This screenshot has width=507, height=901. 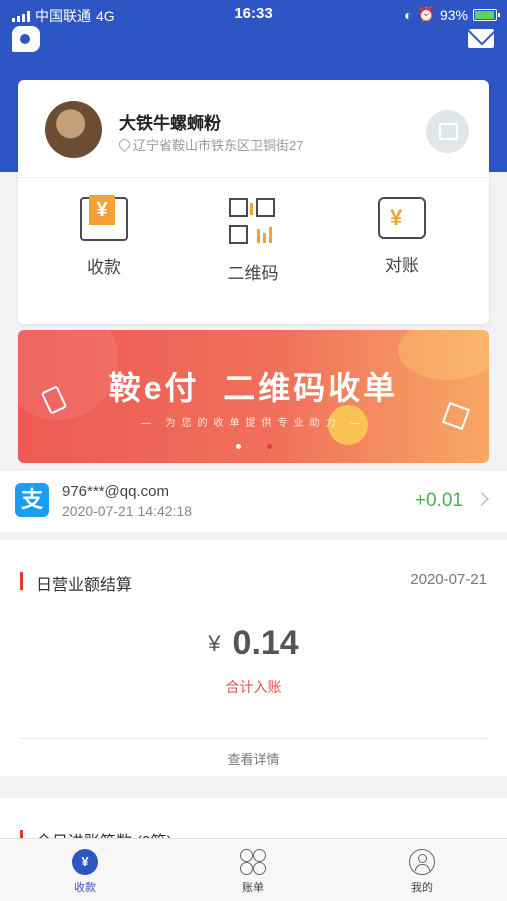 I want to click on summary-title: 日营业额结算, so click(x=84, y=585).